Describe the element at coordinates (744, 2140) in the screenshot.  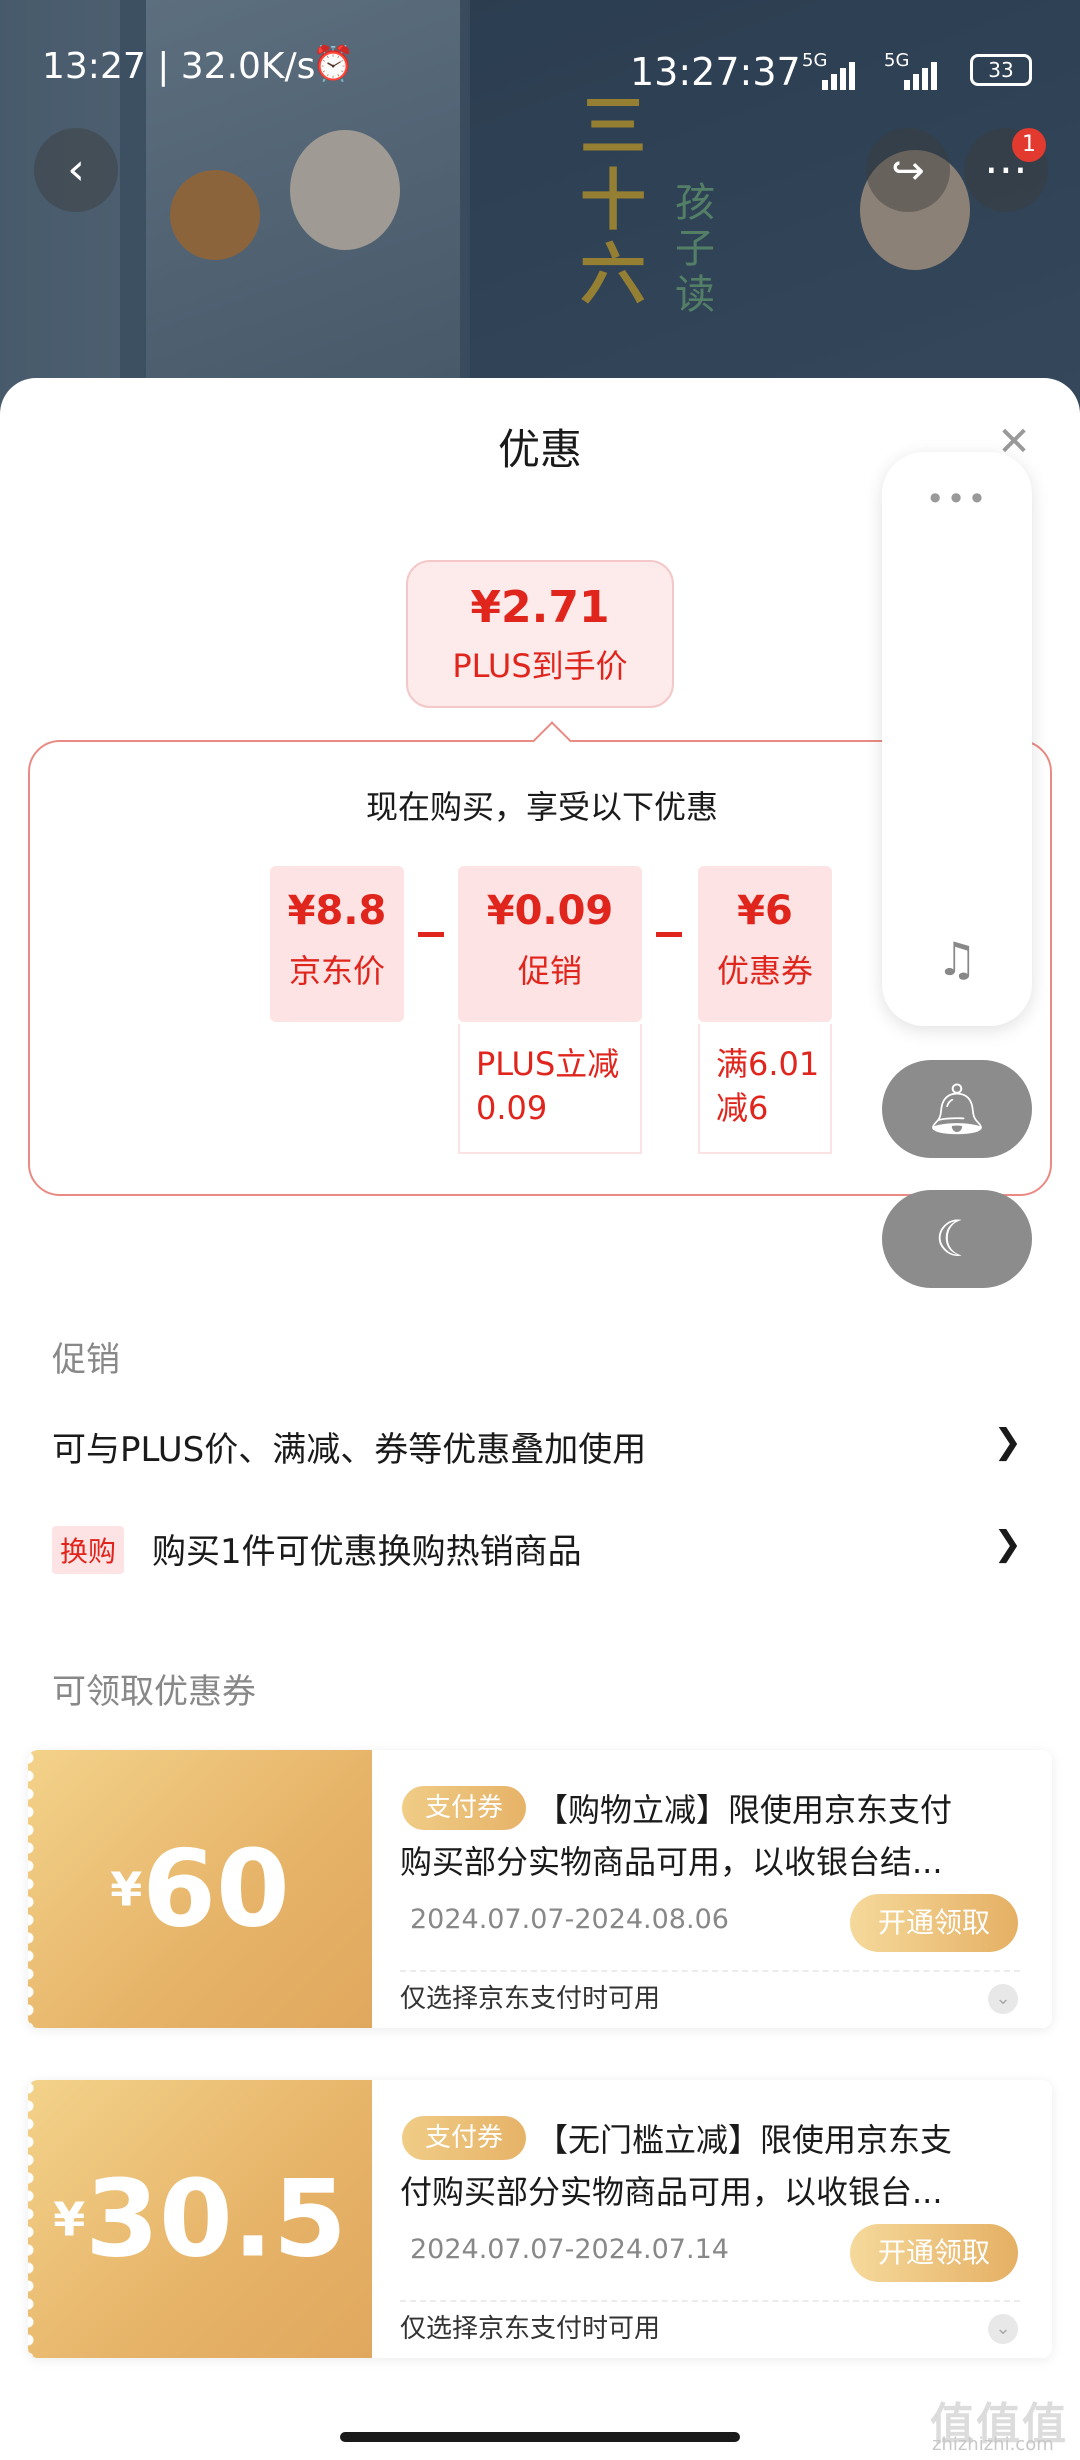
I see `coupon-title: 【无门槛立减】限使用京东支` at that location.